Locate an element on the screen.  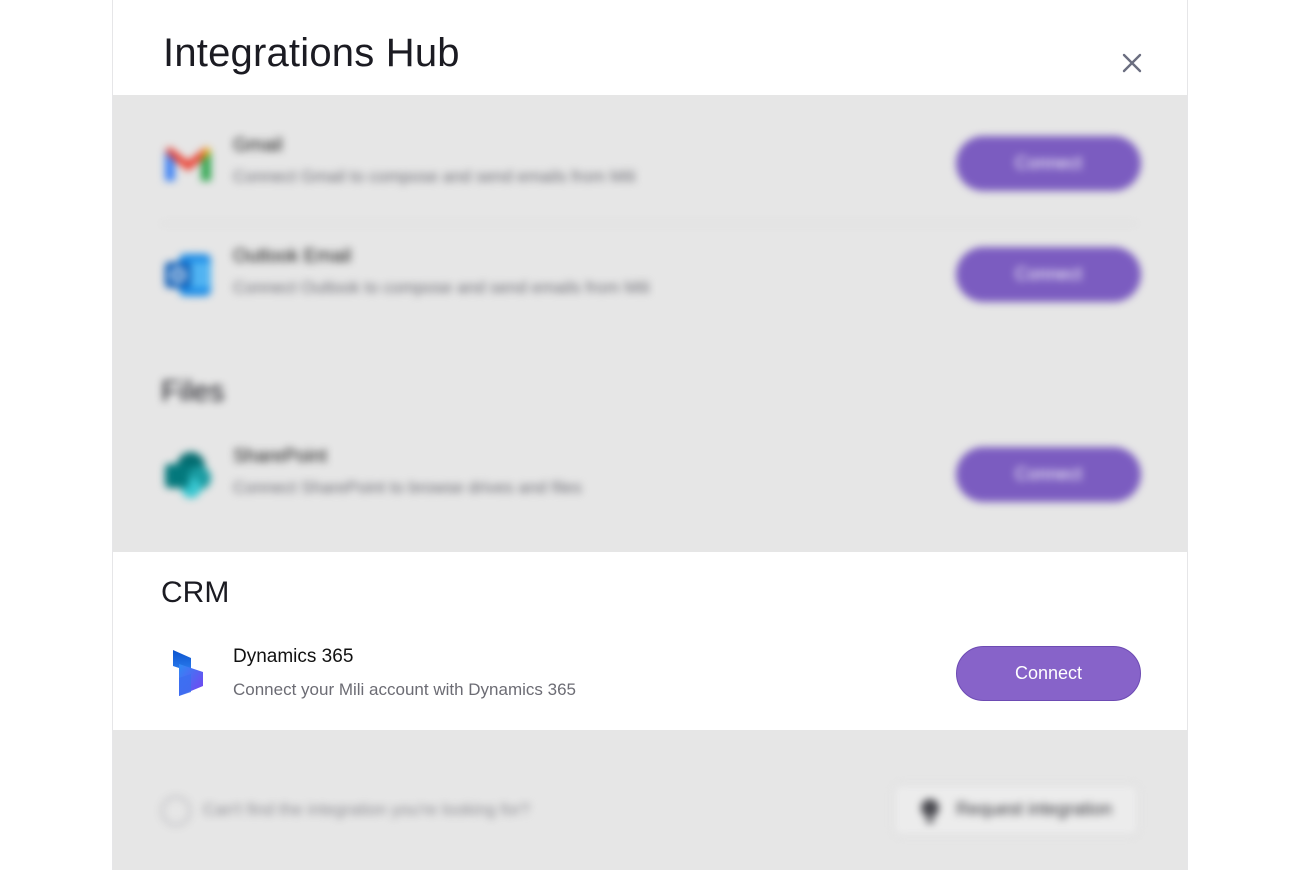
close-button is located at coordinates (1132, 63).